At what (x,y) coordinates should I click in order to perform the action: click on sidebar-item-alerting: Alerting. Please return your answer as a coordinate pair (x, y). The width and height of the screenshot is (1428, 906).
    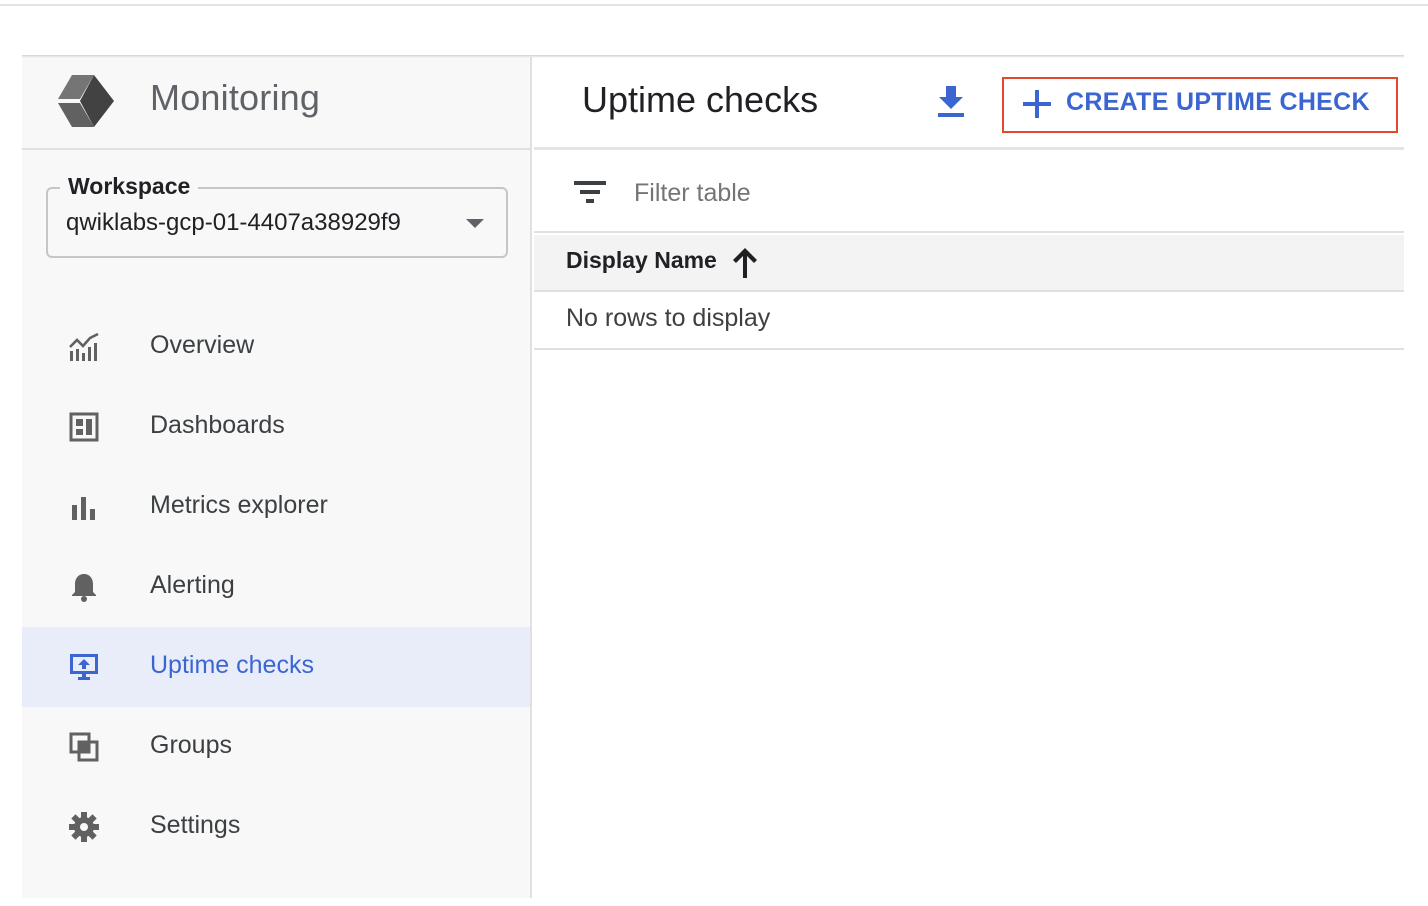
    Looking at the image, I should click on (276, 587).